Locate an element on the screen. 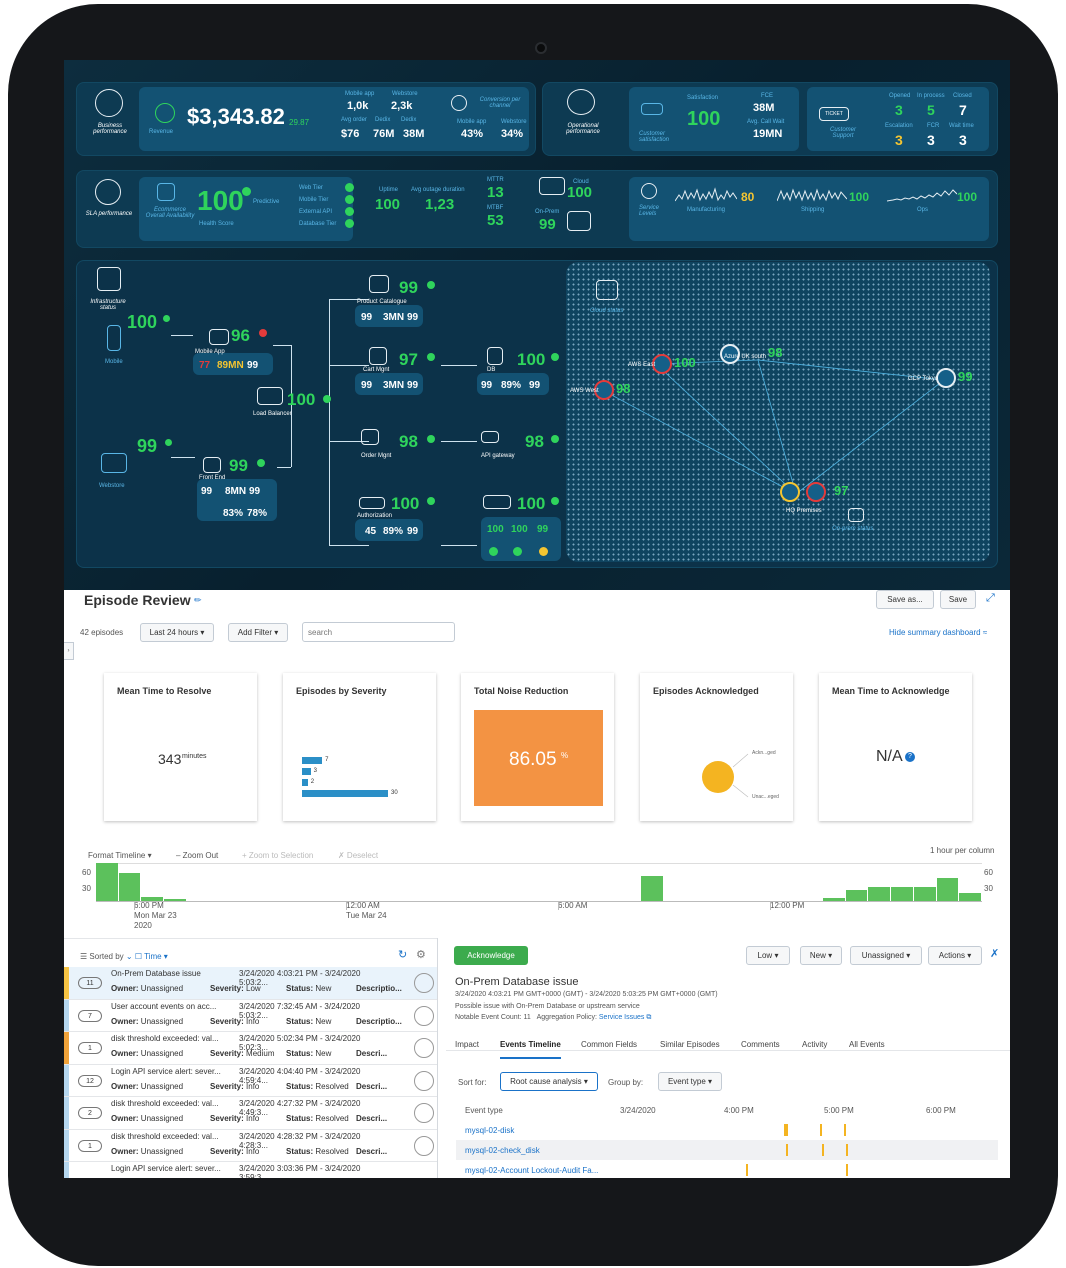 The height and width of the screenshot is (1268, 1066). tier-external: External API is located at coordinates (316, 212).